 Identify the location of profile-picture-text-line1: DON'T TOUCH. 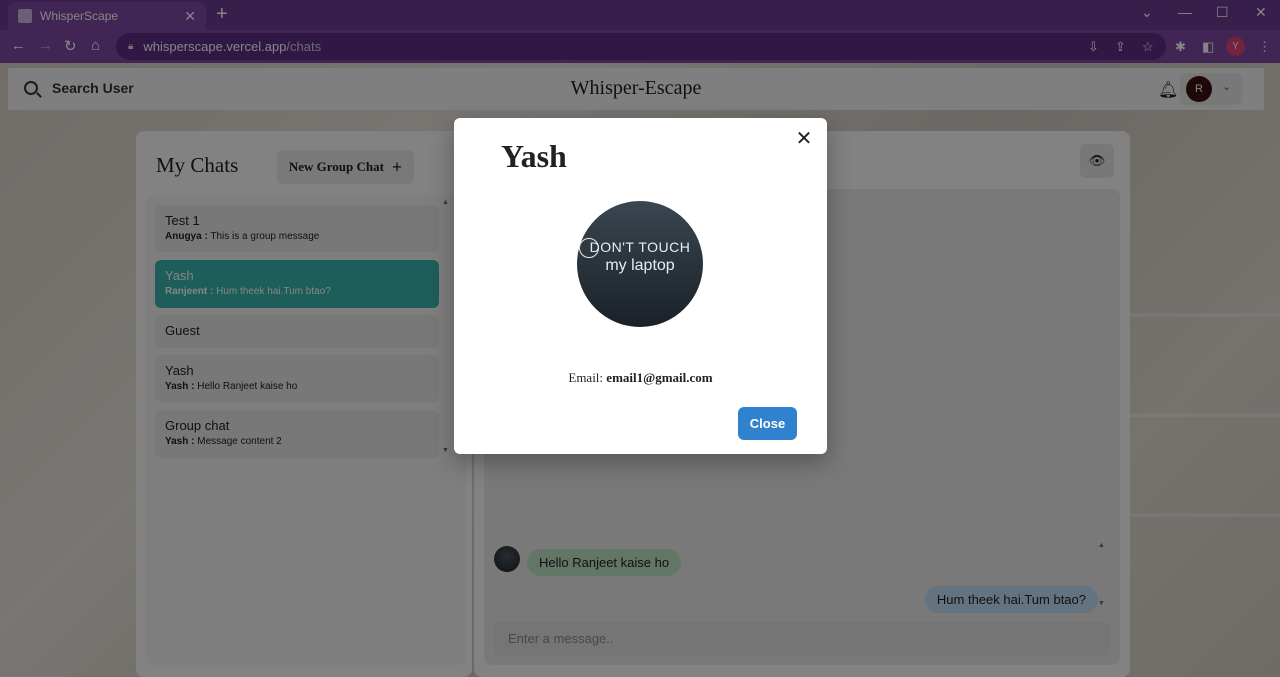
(640, 247).